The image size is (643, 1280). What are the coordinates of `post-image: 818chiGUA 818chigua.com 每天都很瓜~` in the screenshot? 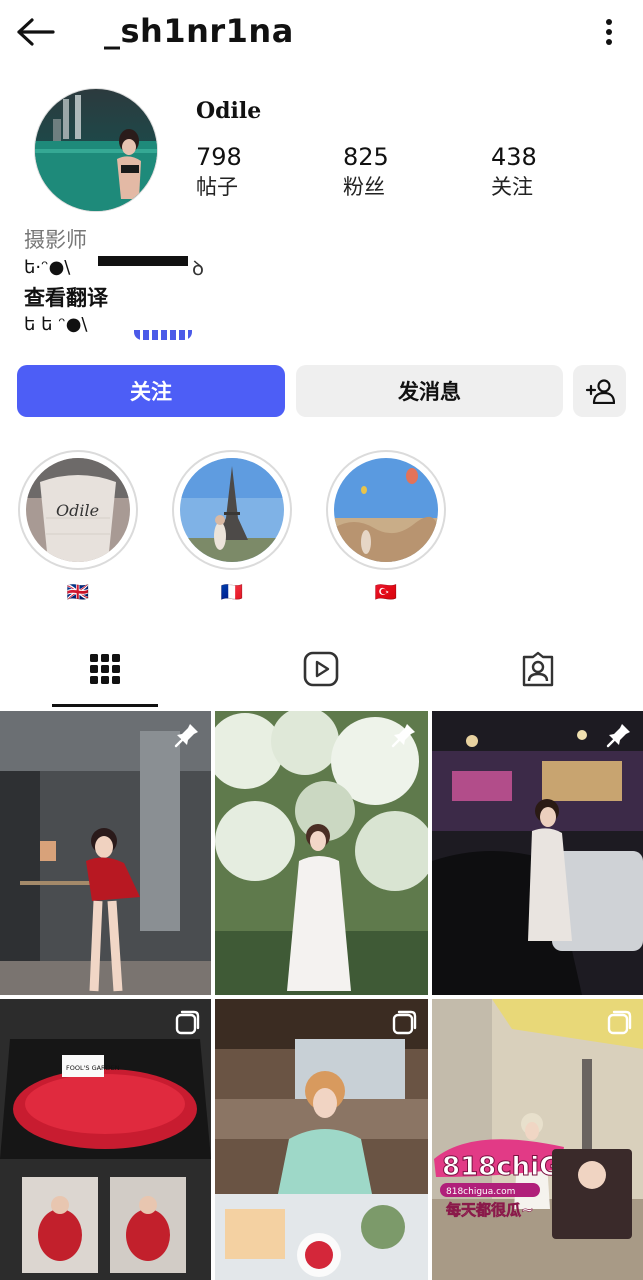 It's located at (537, 1139).